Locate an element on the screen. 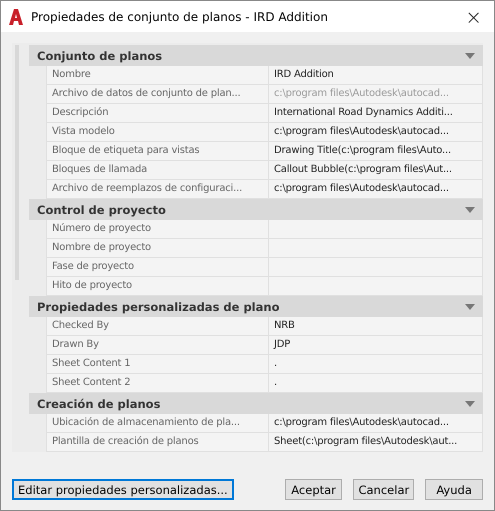 Image resolution: width=495 pixels, height=511 pixels. property-label: Sheet Content 1 is located at coordinates (158, 364).